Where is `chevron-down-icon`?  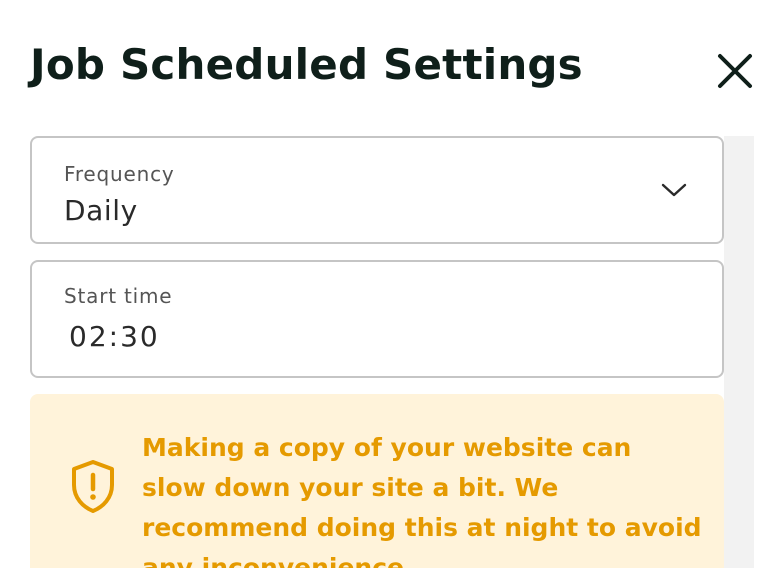
chevron-down-icon is located at coordinates (674, 190).